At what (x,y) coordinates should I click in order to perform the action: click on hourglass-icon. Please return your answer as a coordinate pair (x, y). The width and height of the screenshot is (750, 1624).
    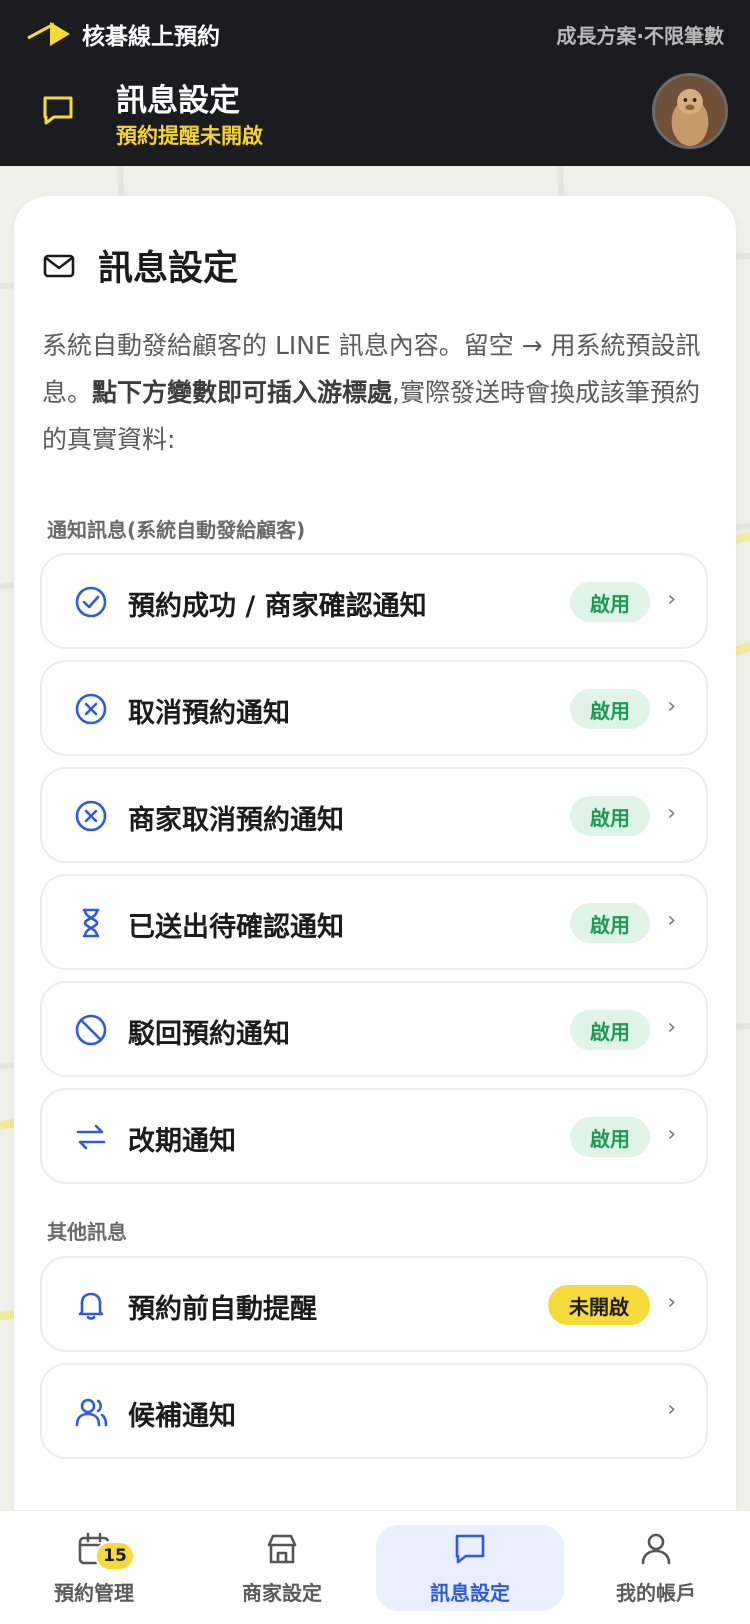
    Looking at the image, I should click on (91, 923).